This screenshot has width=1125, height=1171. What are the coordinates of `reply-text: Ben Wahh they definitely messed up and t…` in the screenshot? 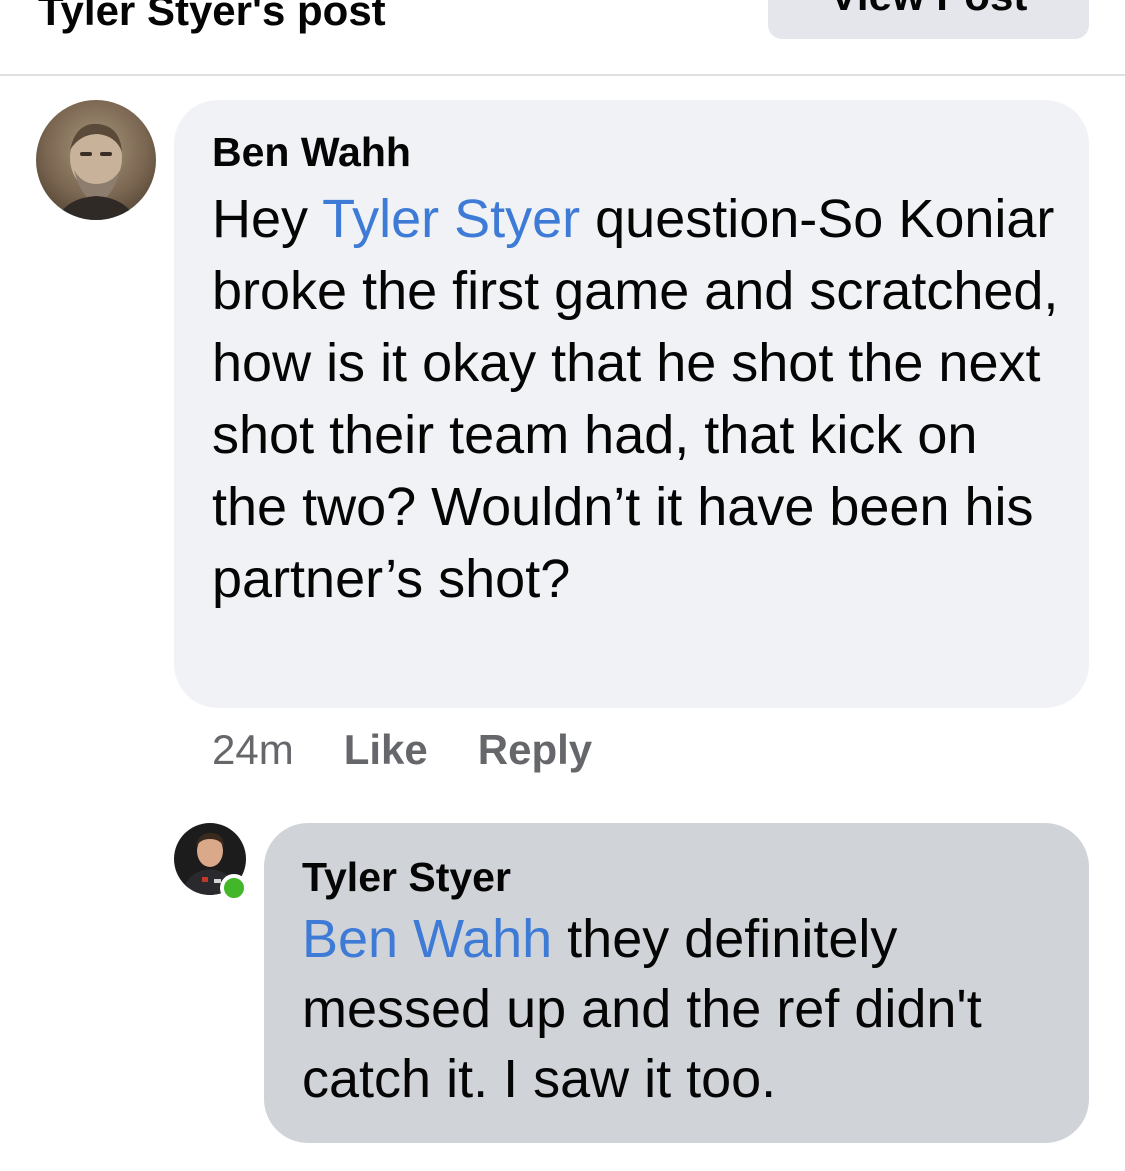 It's located at (680, 1009).